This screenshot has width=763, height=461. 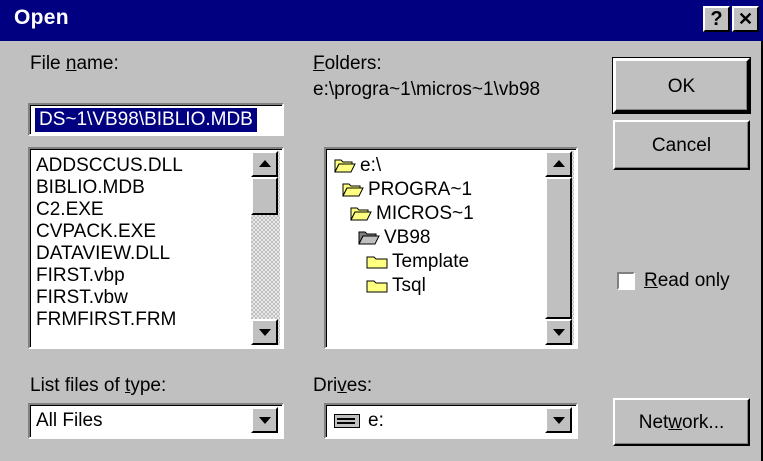 I want to click on list-item: FRMFIRST.FRM, so click(x=106, y=320).